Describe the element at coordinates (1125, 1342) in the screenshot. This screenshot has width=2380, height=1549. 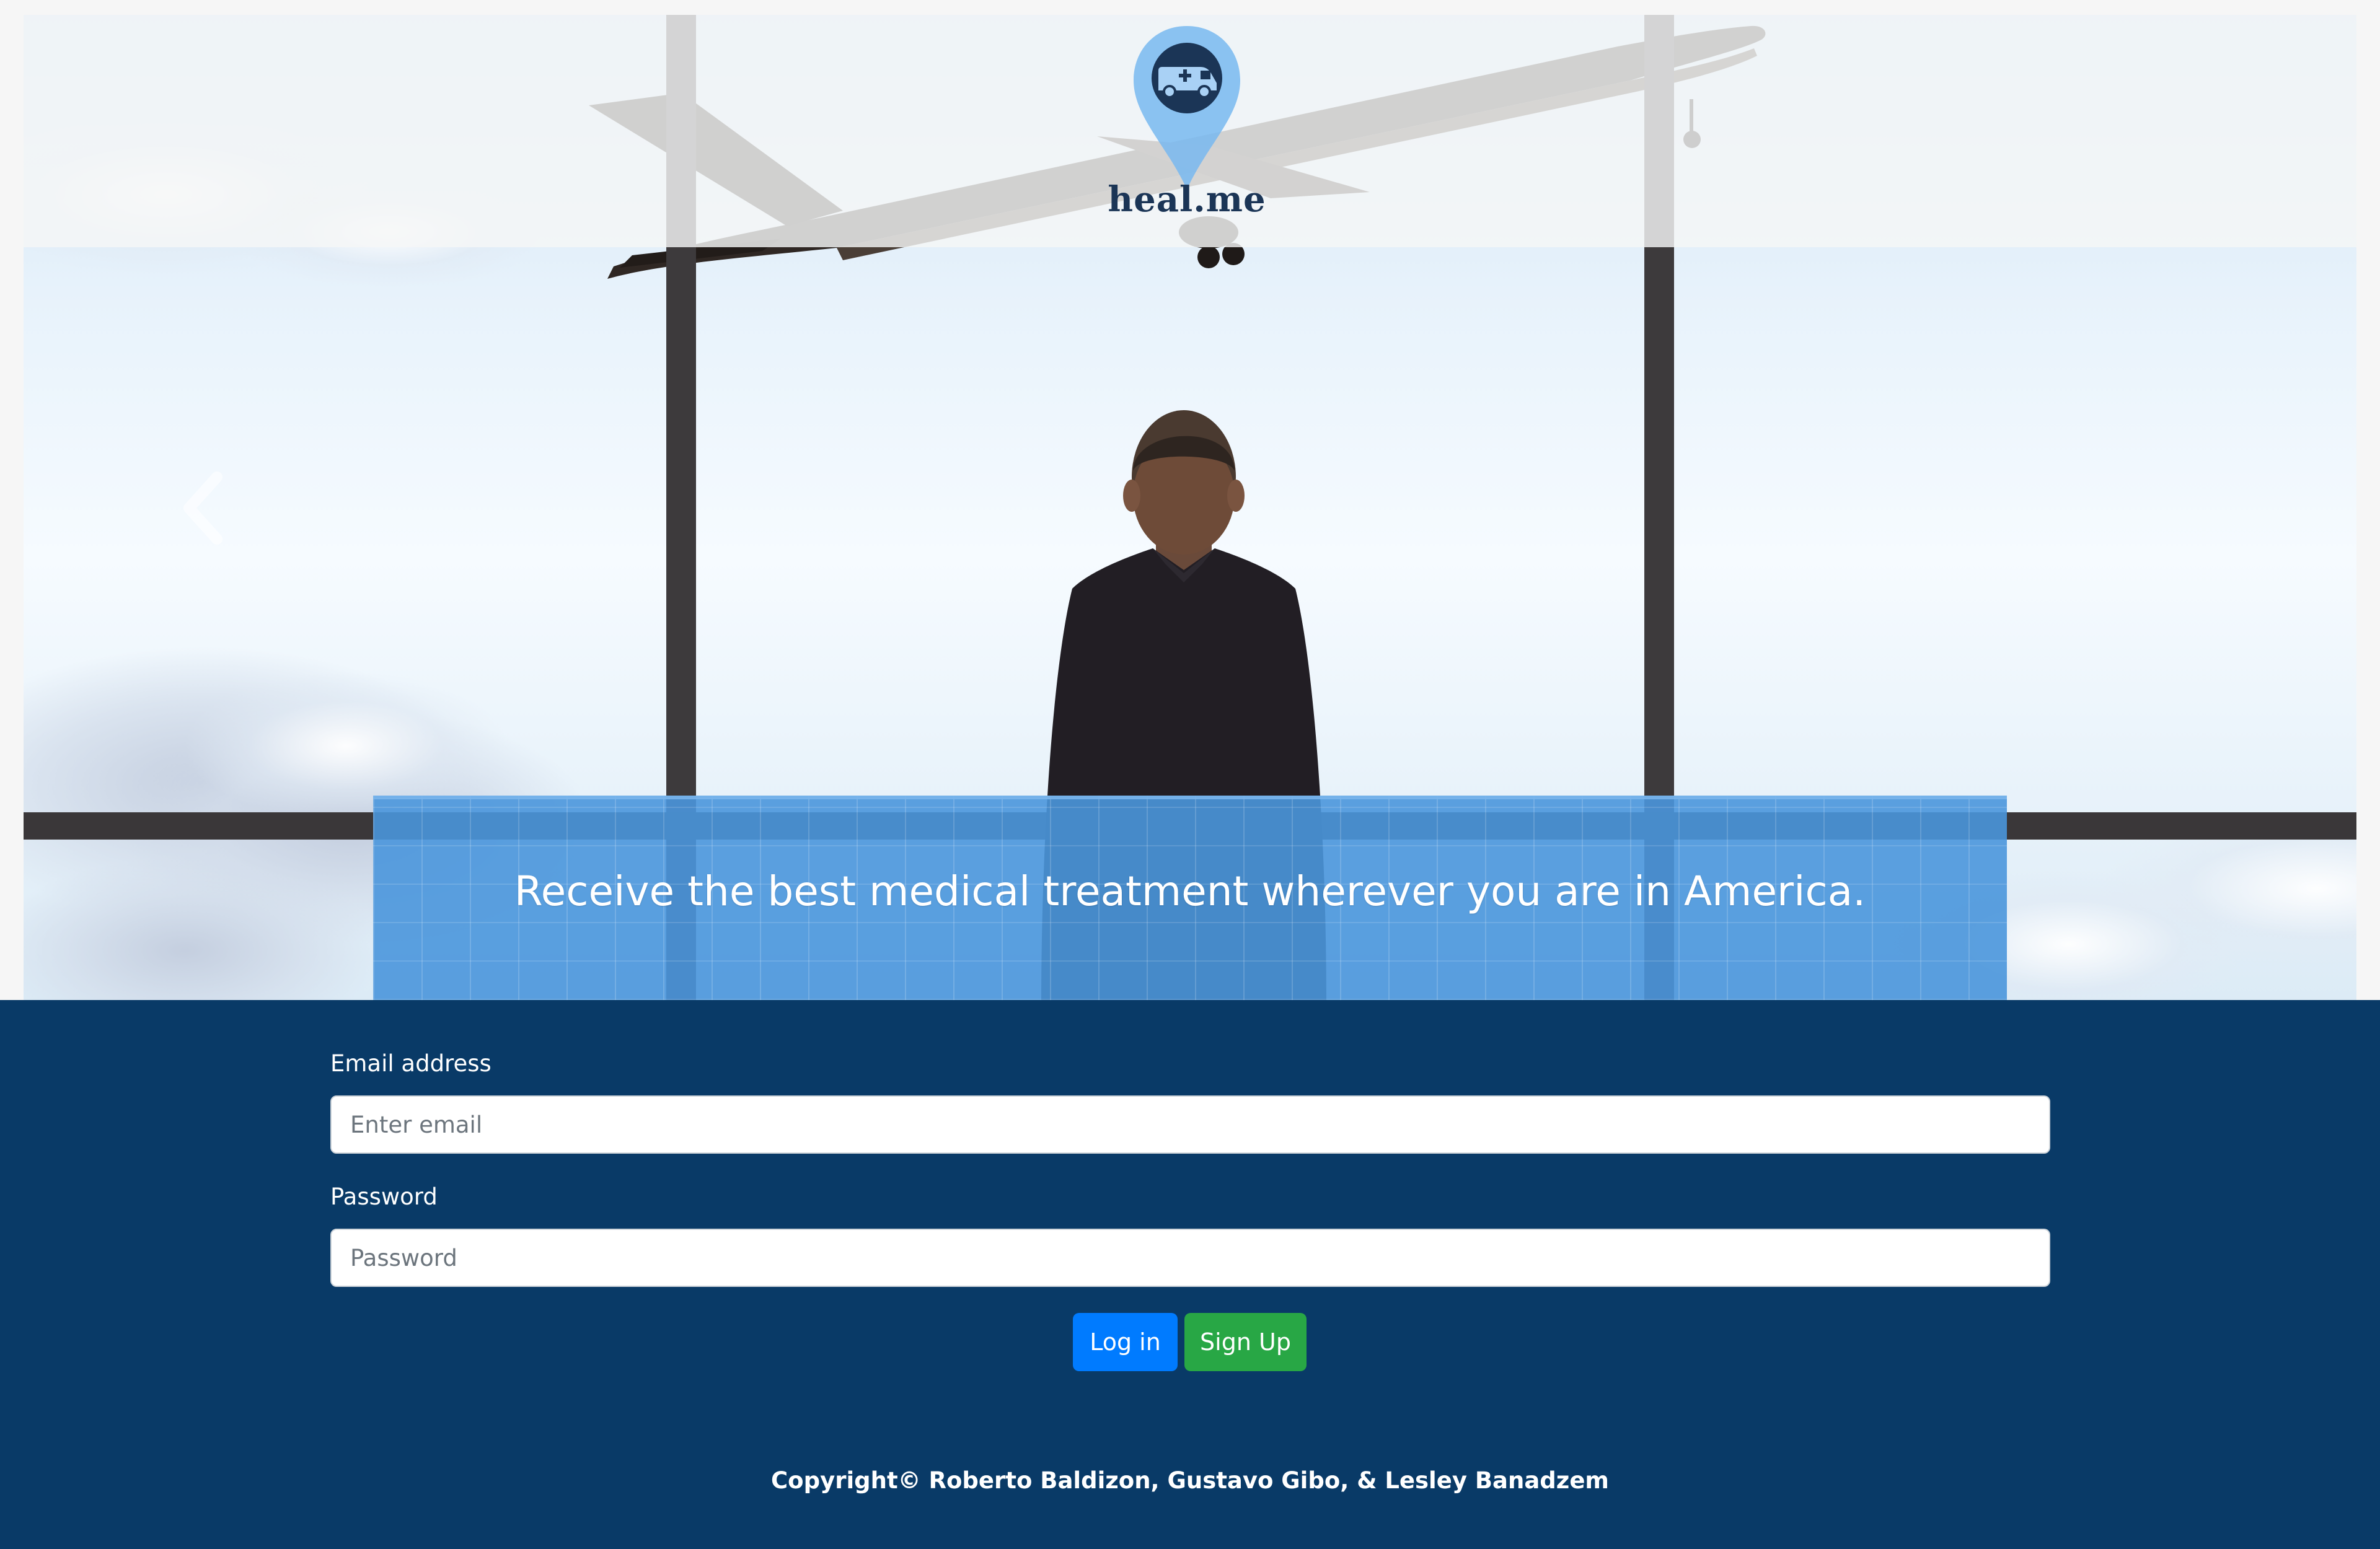
I see `login-button: Log in` at that location.